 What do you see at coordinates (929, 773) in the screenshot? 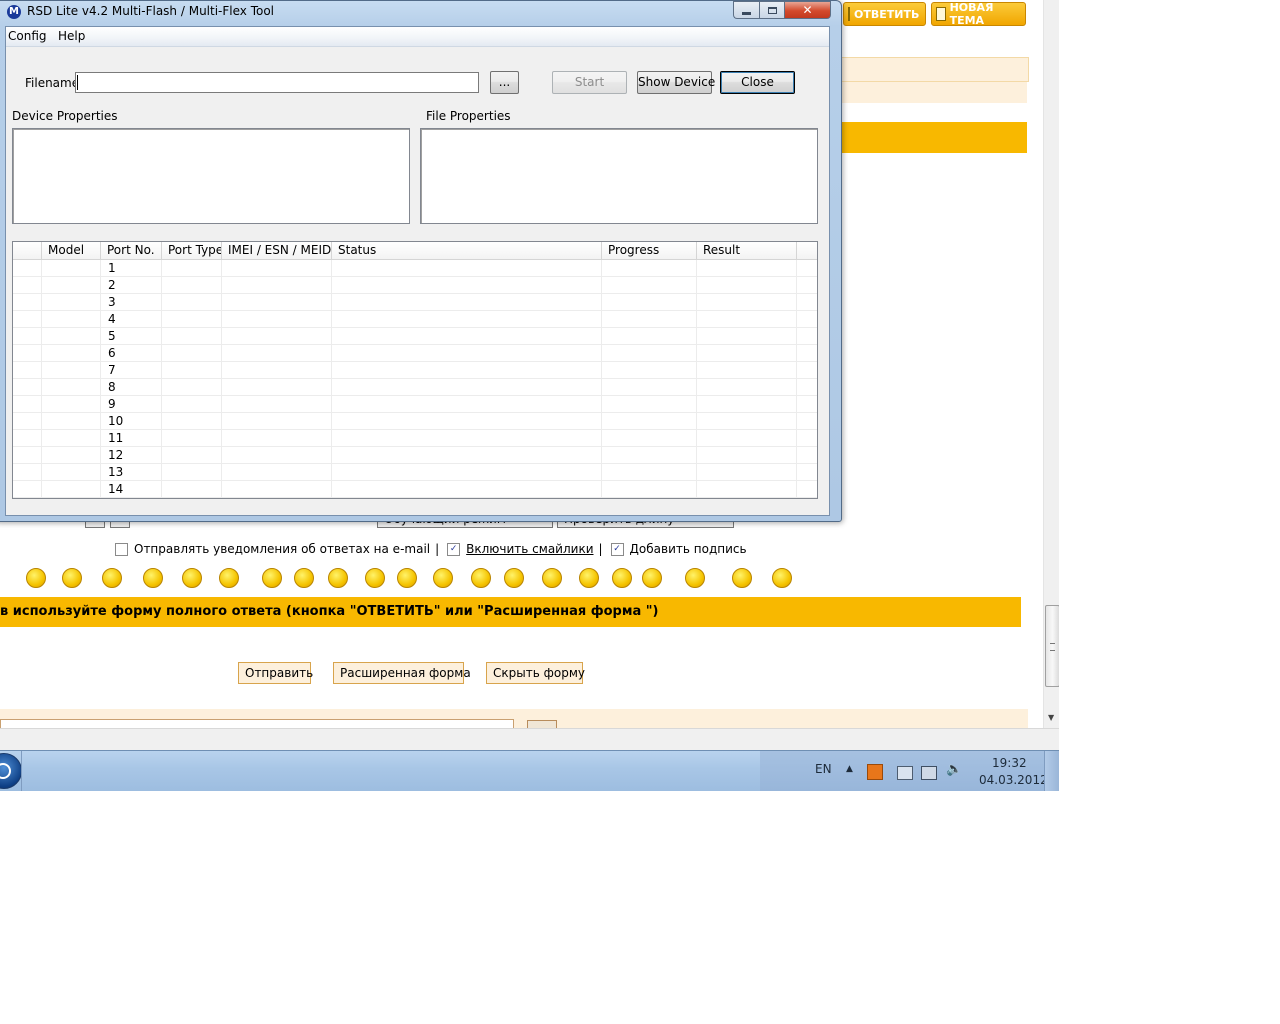
I see `network-icon` at bounding box center [929, 773].